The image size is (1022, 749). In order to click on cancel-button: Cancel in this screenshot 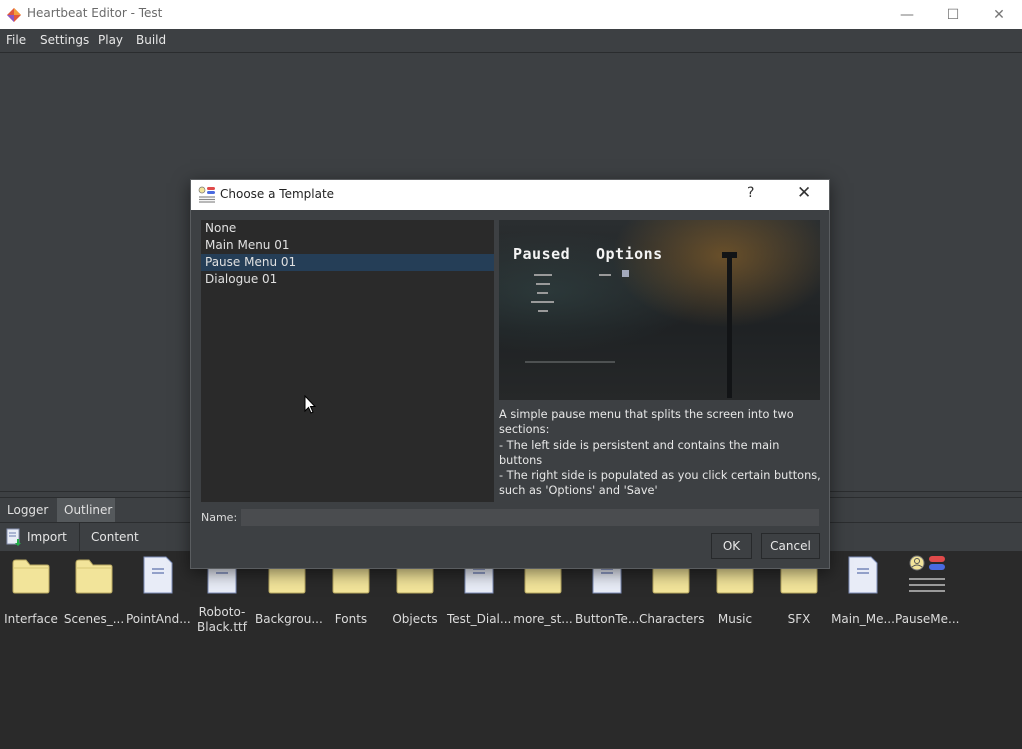, I will do `click(790, 546)`.